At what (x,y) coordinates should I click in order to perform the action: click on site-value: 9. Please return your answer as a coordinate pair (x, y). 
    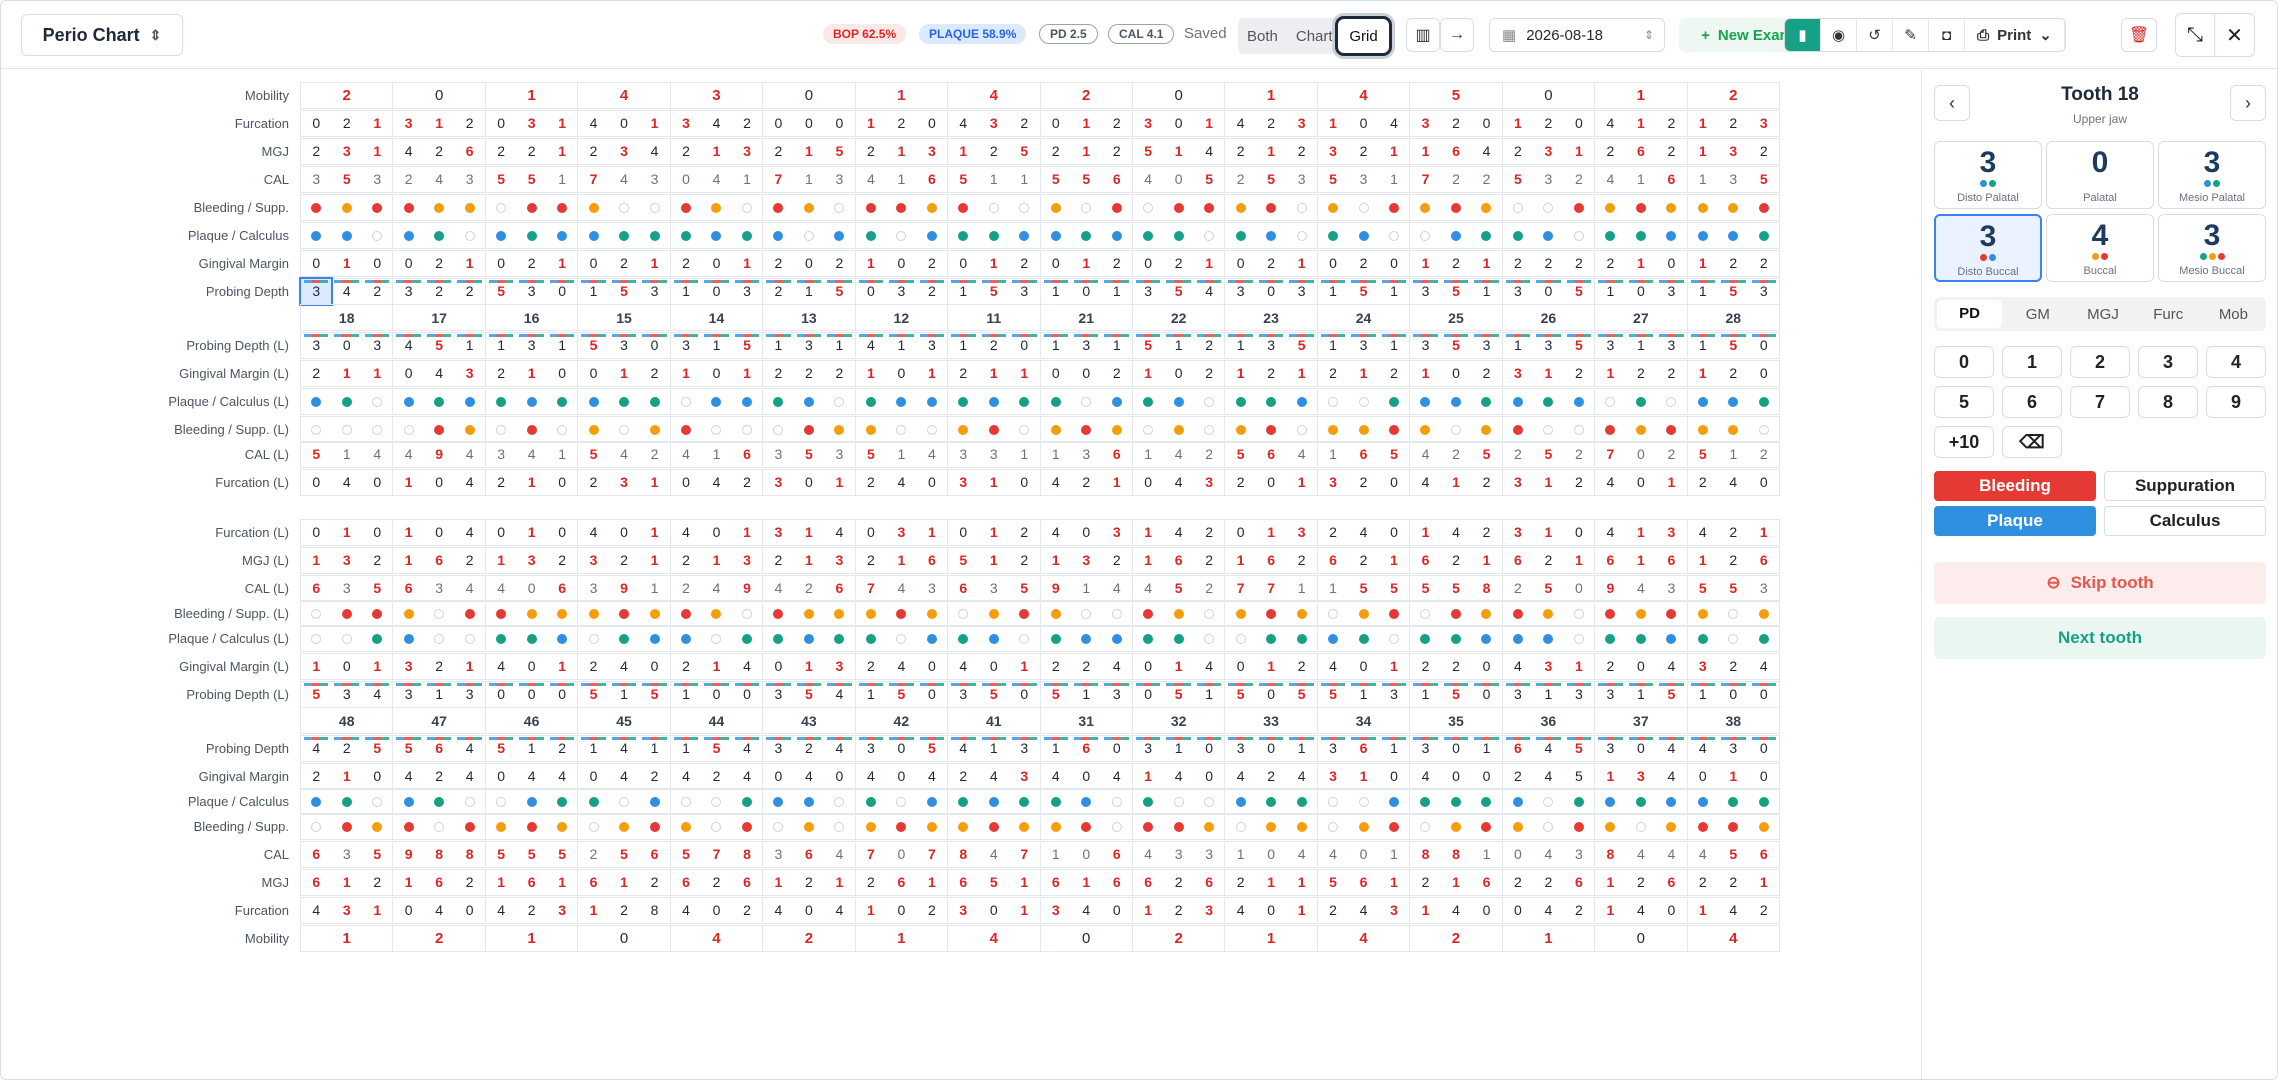
    Looking at the image, I should click on (408, 854).